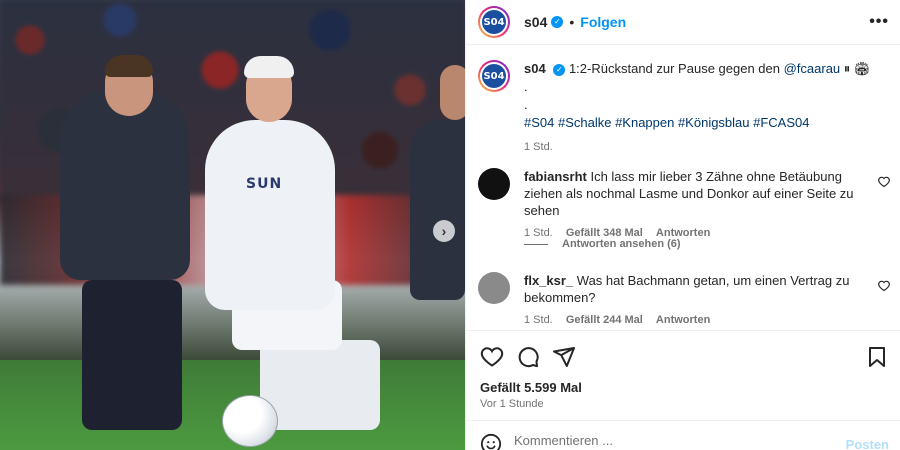 The height and width of the screenshot is (450, 900). I want to click on action-bar, so click(683, 355).